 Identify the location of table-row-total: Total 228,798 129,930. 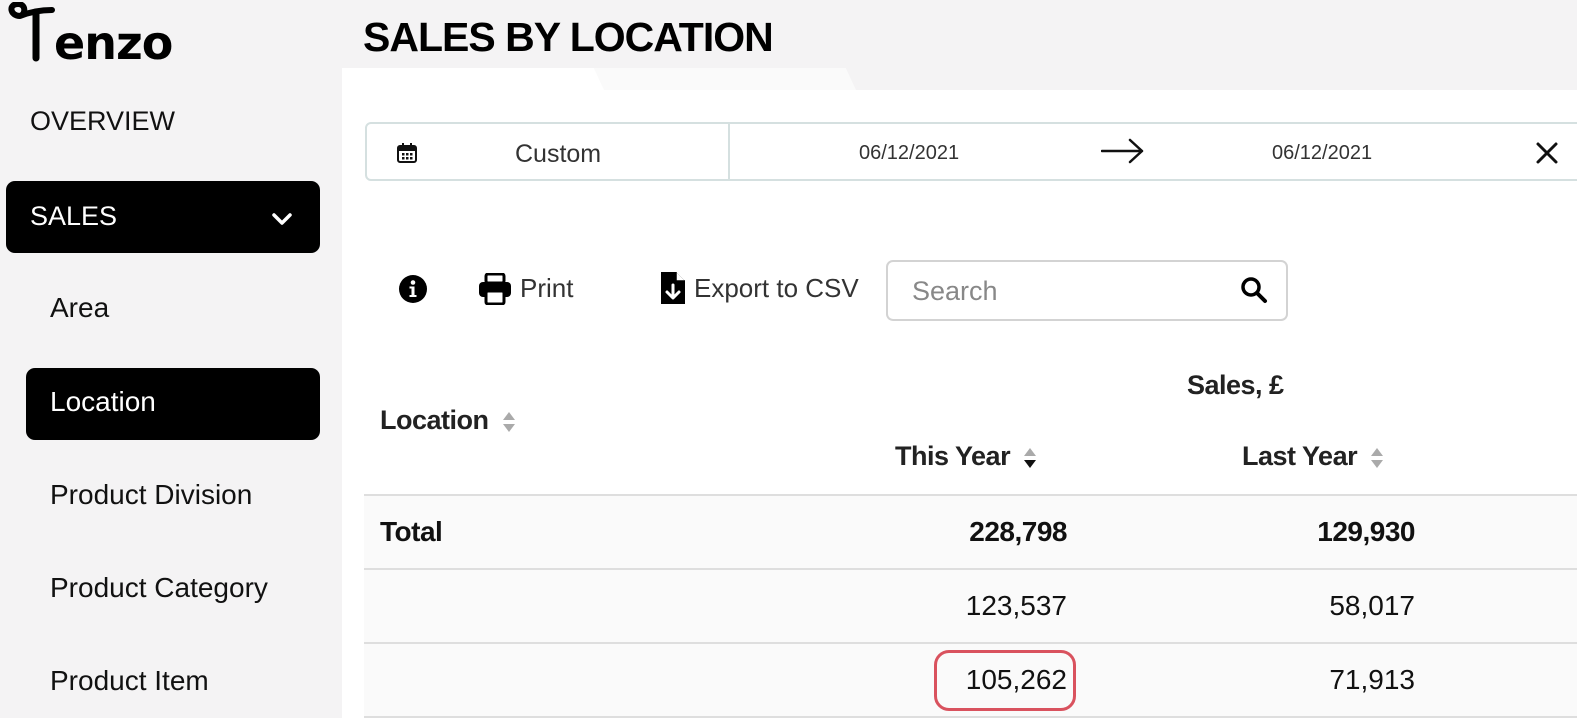
(970, 533).